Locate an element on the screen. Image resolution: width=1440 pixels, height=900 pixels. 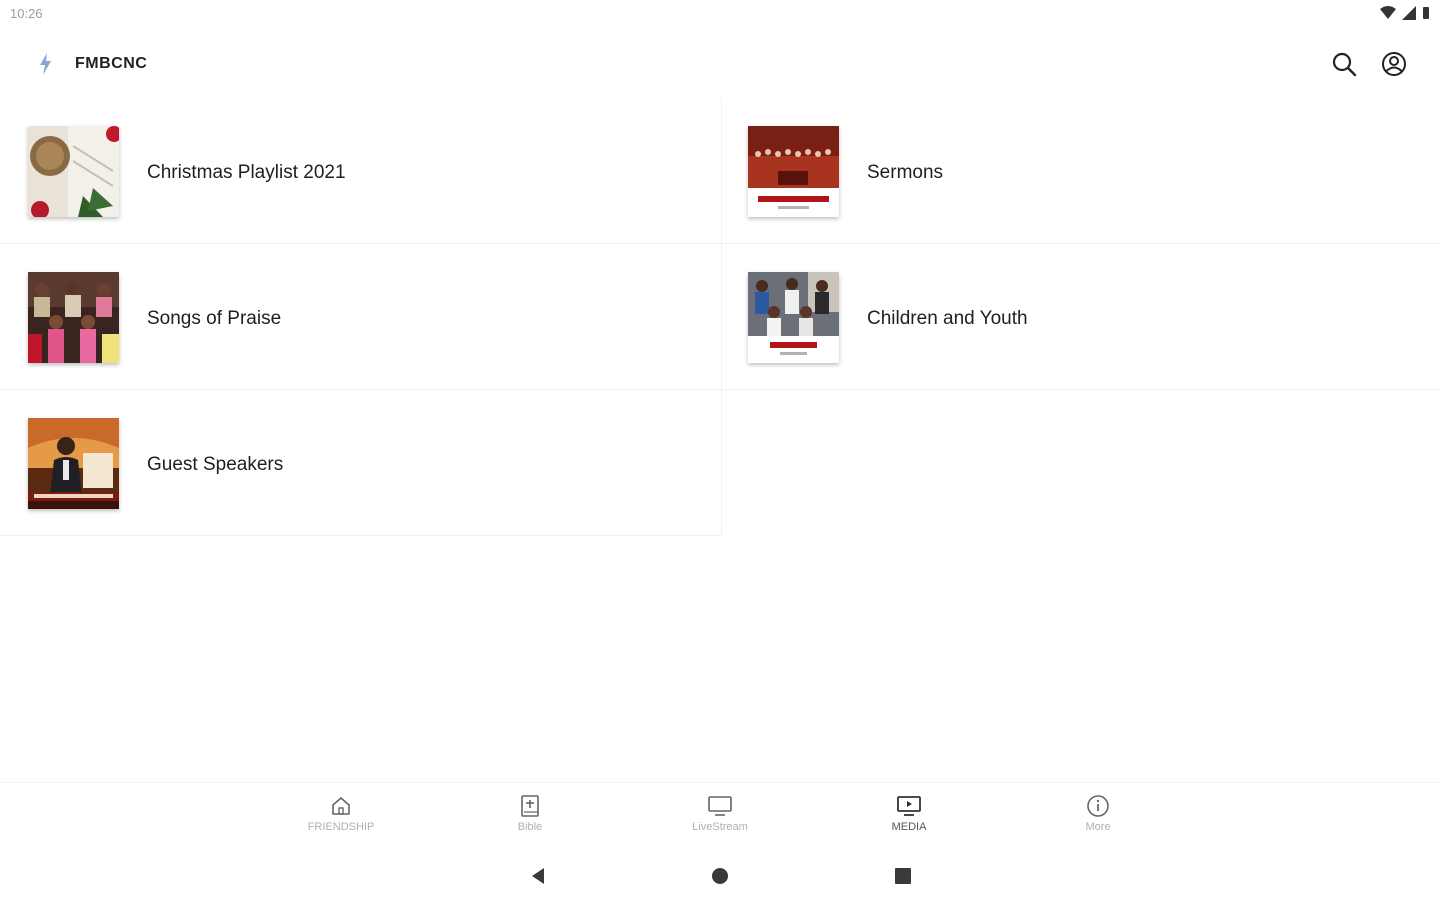
search-button is located at coordinates (1344, 64).